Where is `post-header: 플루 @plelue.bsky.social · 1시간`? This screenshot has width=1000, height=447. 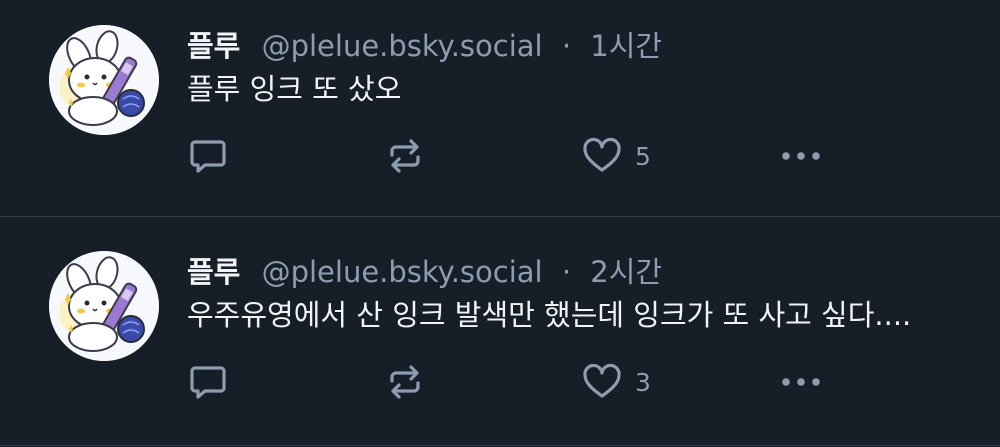
post-header: 플루 @plelue.bsky.social · 1시간 is located at coordinates (424, 46).